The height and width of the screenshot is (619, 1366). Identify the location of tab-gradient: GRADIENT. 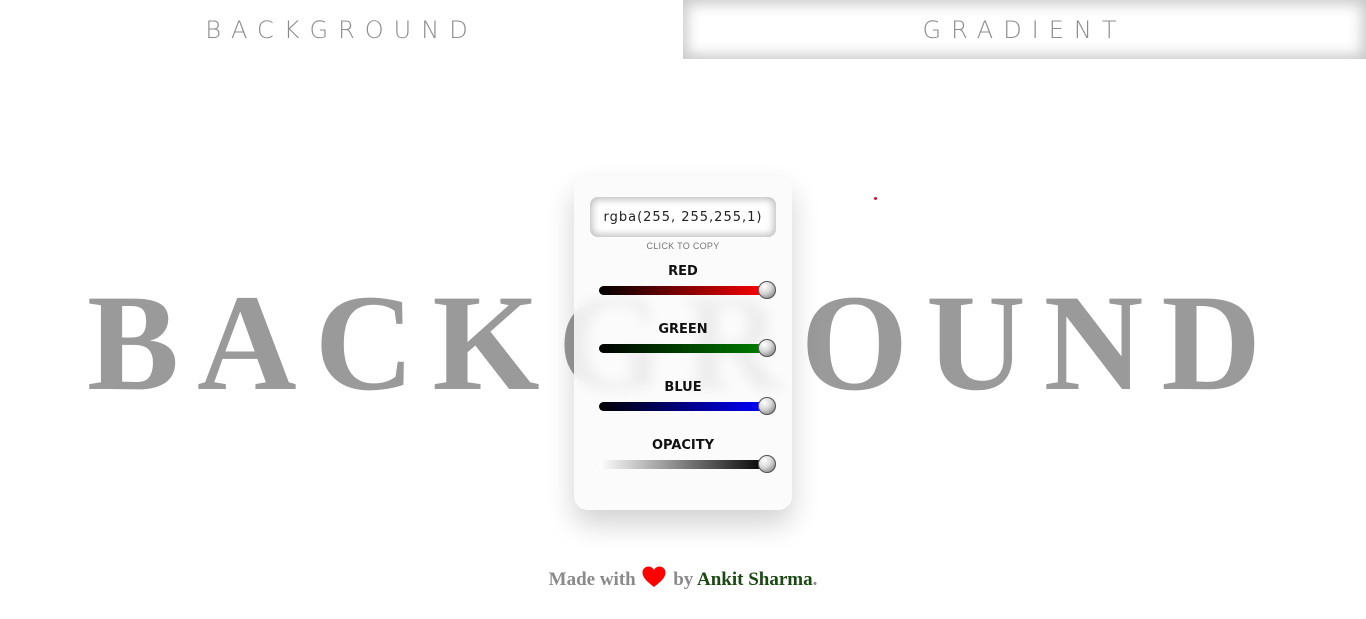
(1024, 29).